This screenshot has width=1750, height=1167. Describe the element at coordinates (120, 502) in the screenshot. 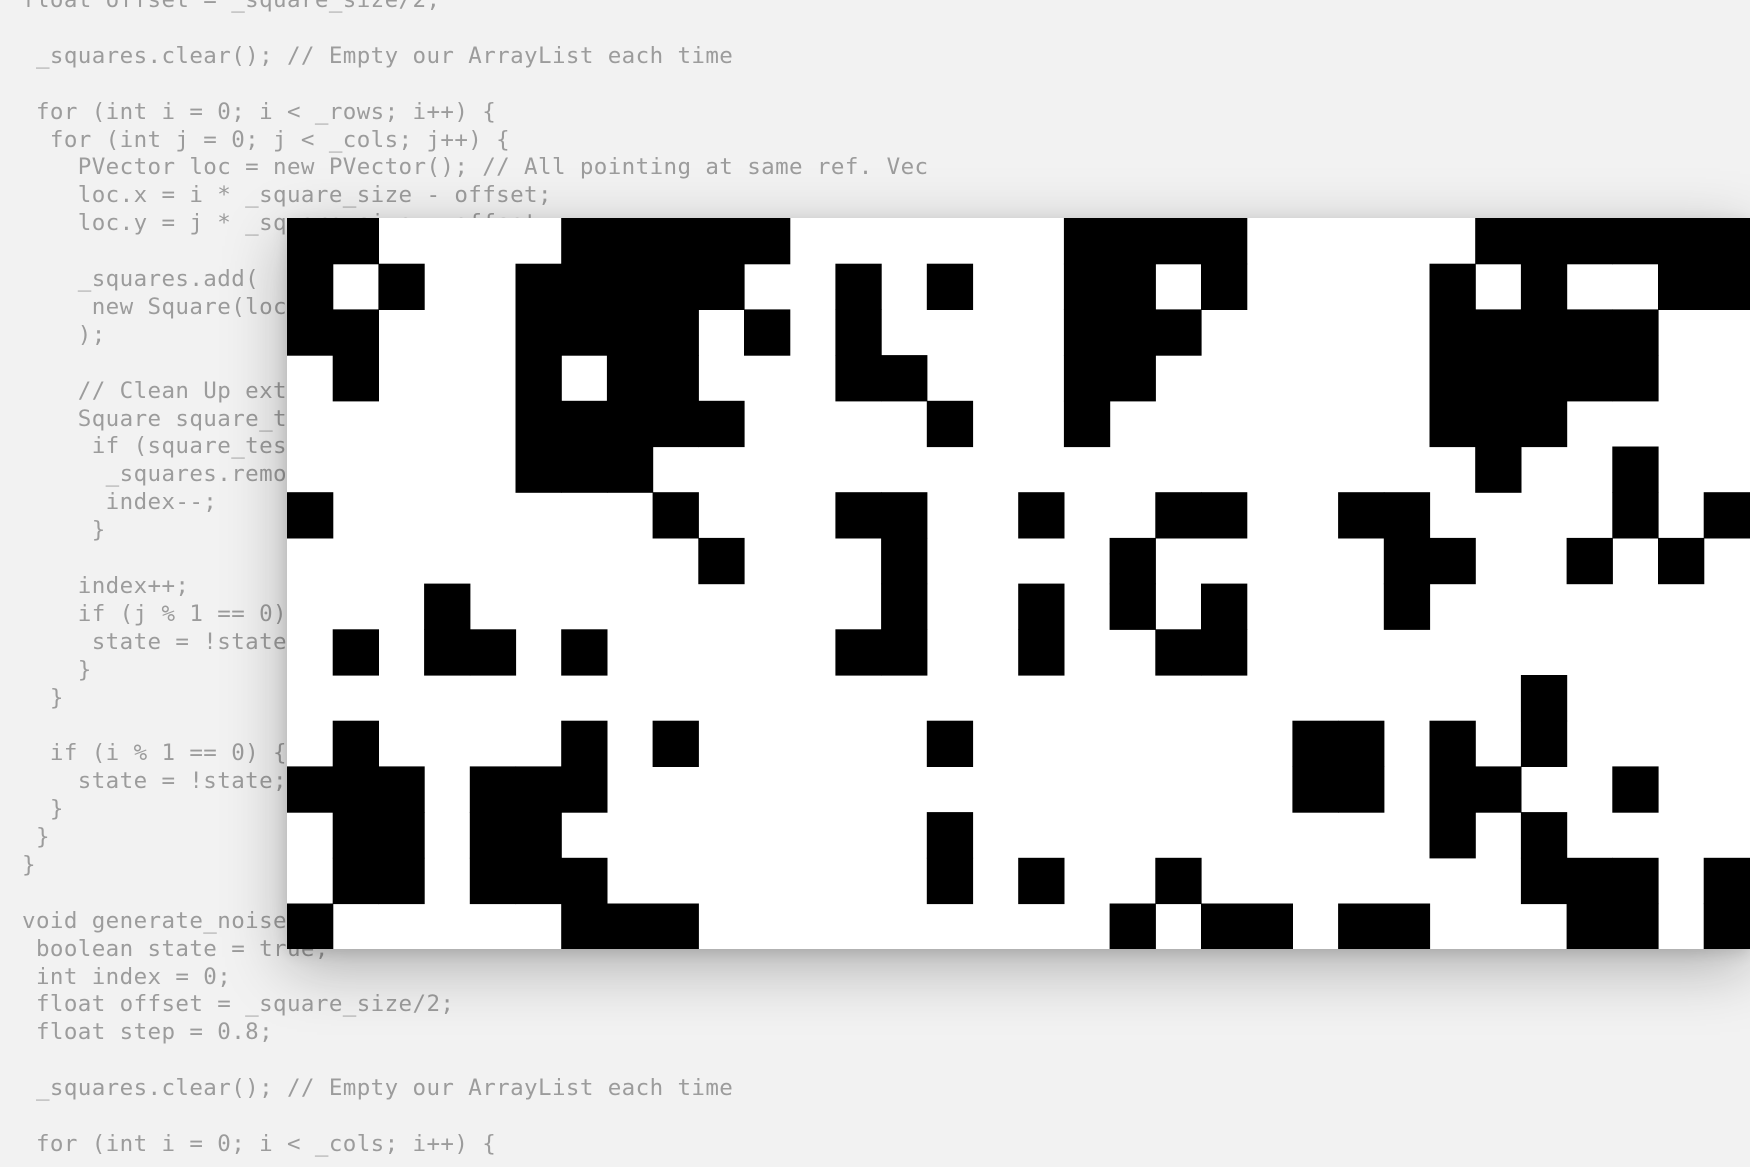

I see `code-line: index--;` at that location.